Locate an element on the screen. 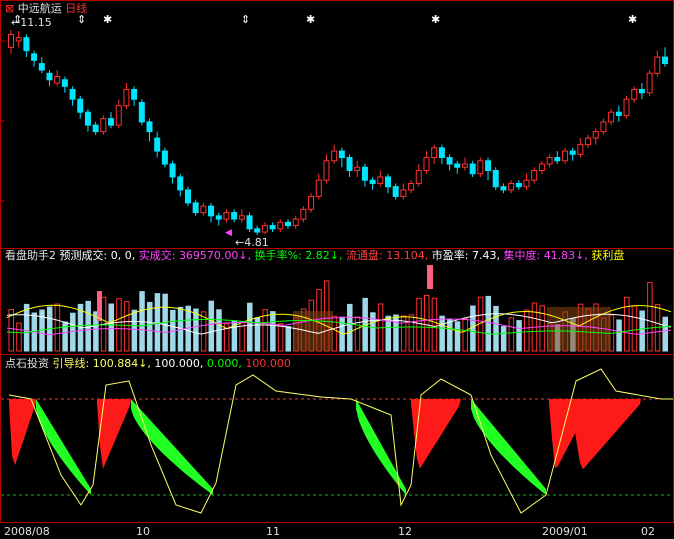 This screenshot has width=674, height=539. indicator-value-2: 0.000, is located at coordinates (224, 363).